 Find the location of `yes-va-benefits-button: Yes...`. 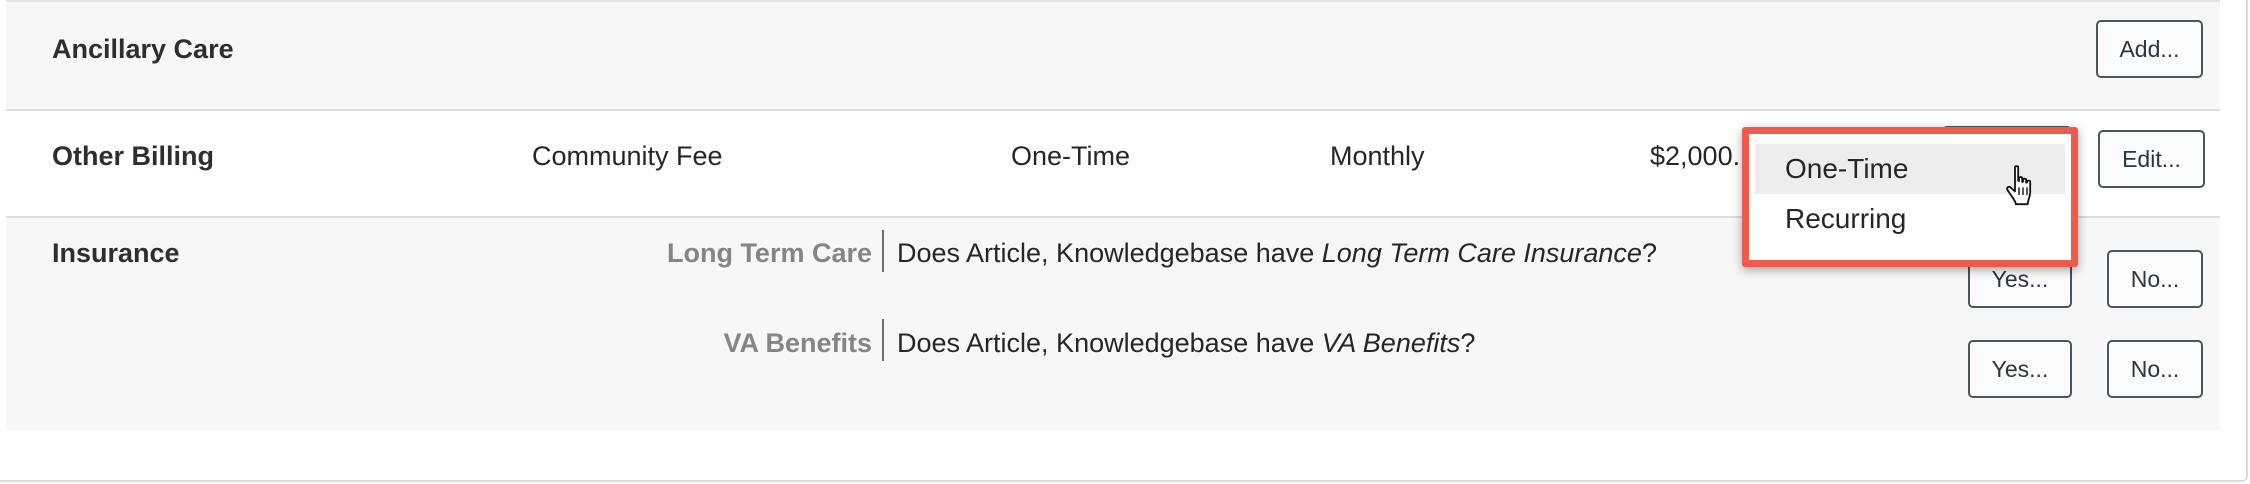

yes-va-benefits-button: Yes... is located at coordinates (2020, 369).